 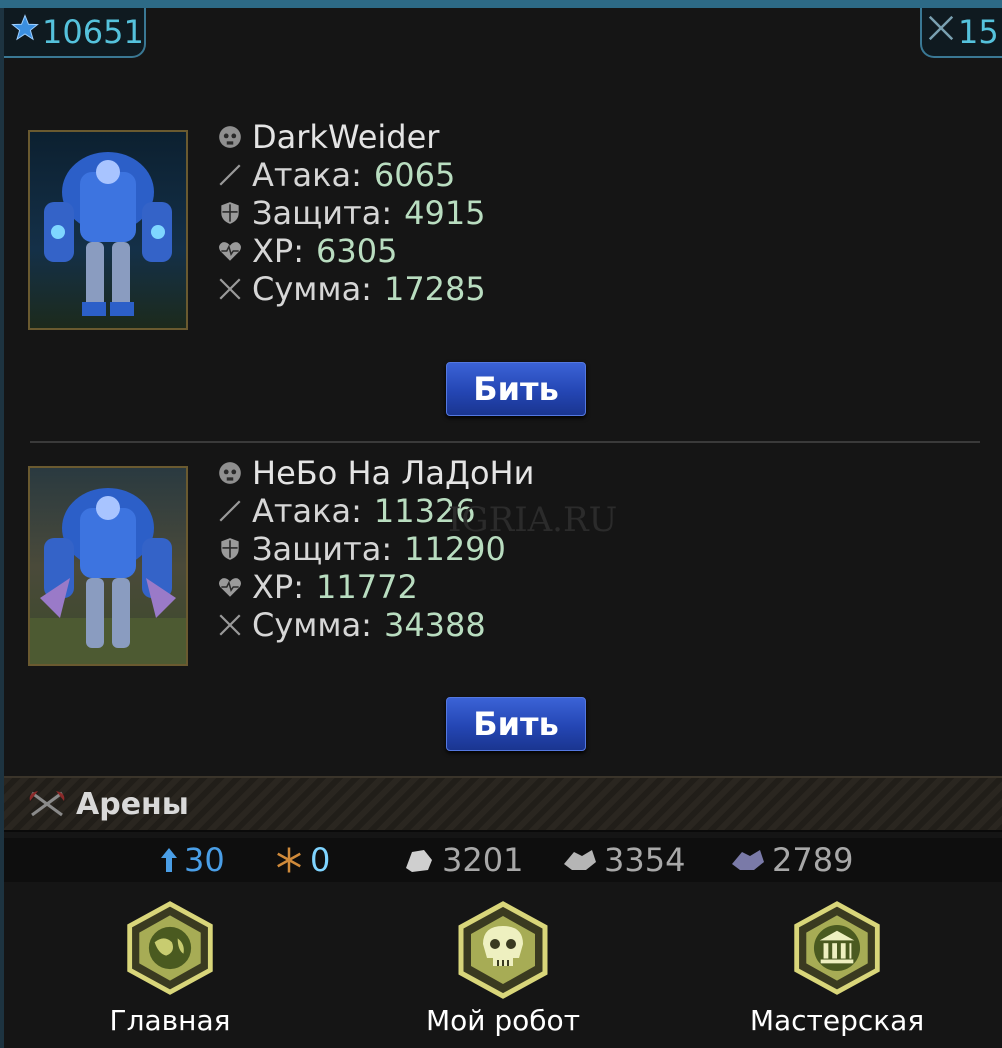 I want to click on battles-counter: 15, so click(x=961, y=33).